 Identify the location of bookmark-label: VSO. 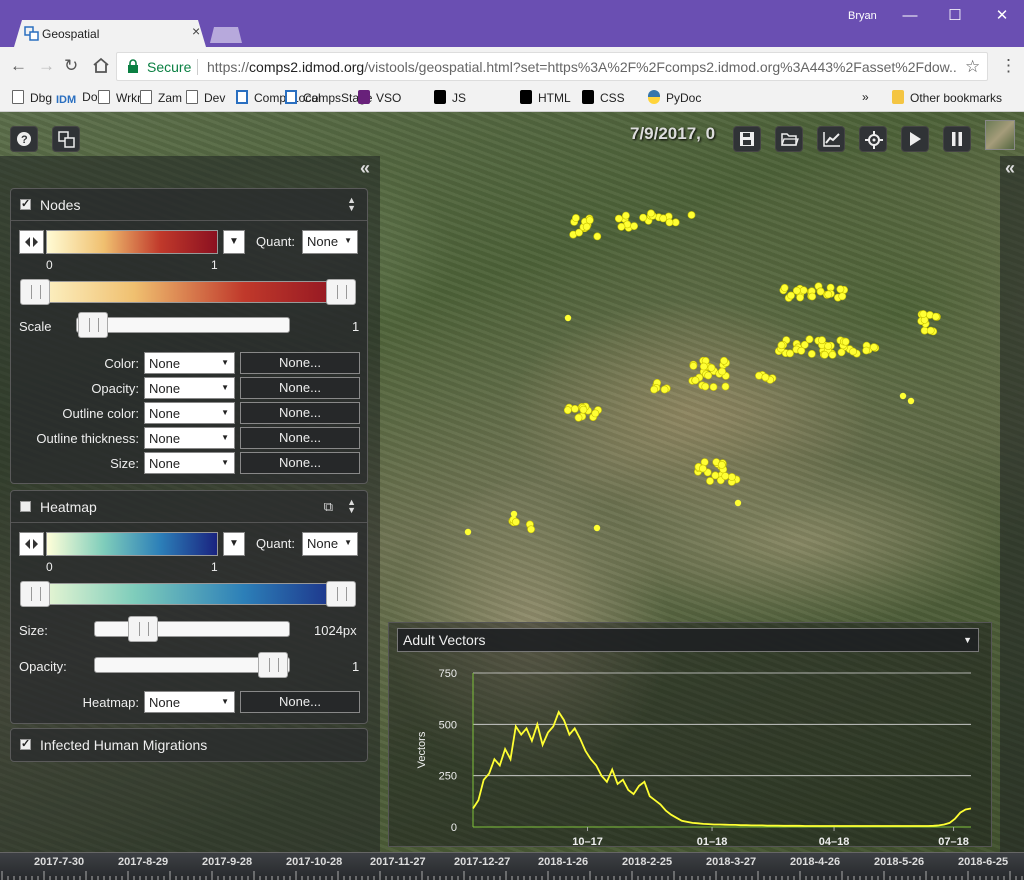
(389, 98).